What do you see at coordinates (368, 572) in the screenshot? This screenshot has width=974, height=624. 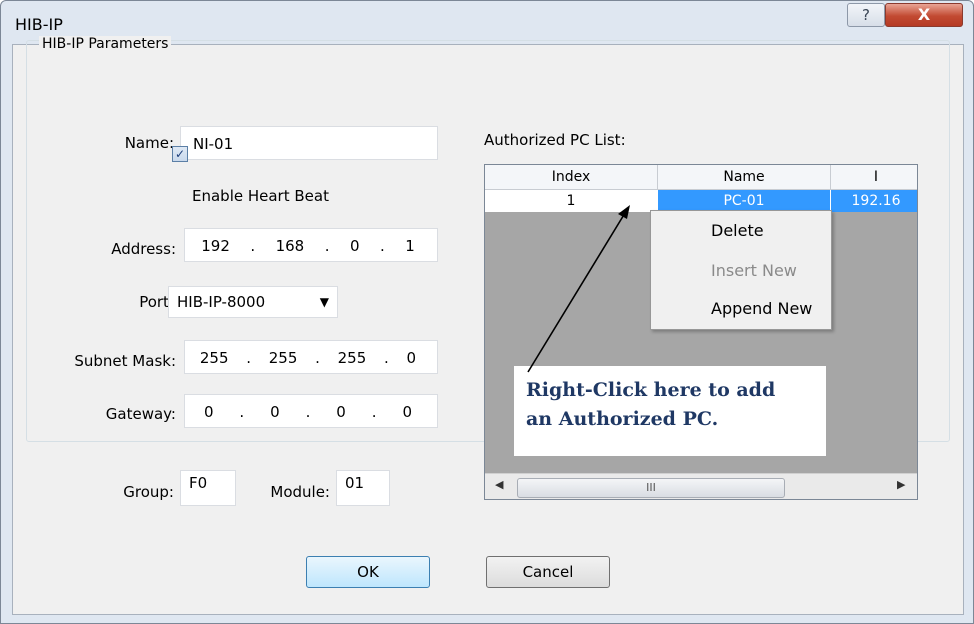 I see `ok-button: OK` at bounding box center [368, 572].